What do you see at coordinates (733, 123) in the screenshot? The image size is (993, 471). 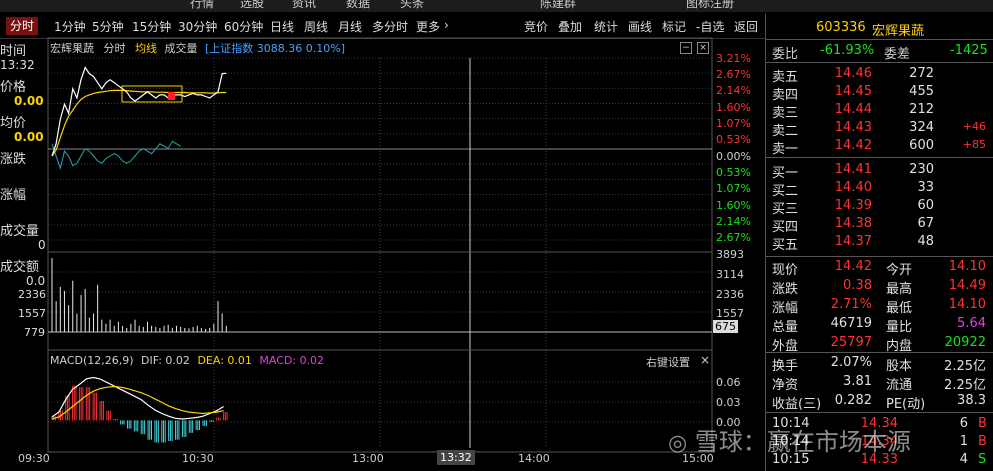 I see `pct-tick-up: 1.07%` at bounding box center [733, 123].